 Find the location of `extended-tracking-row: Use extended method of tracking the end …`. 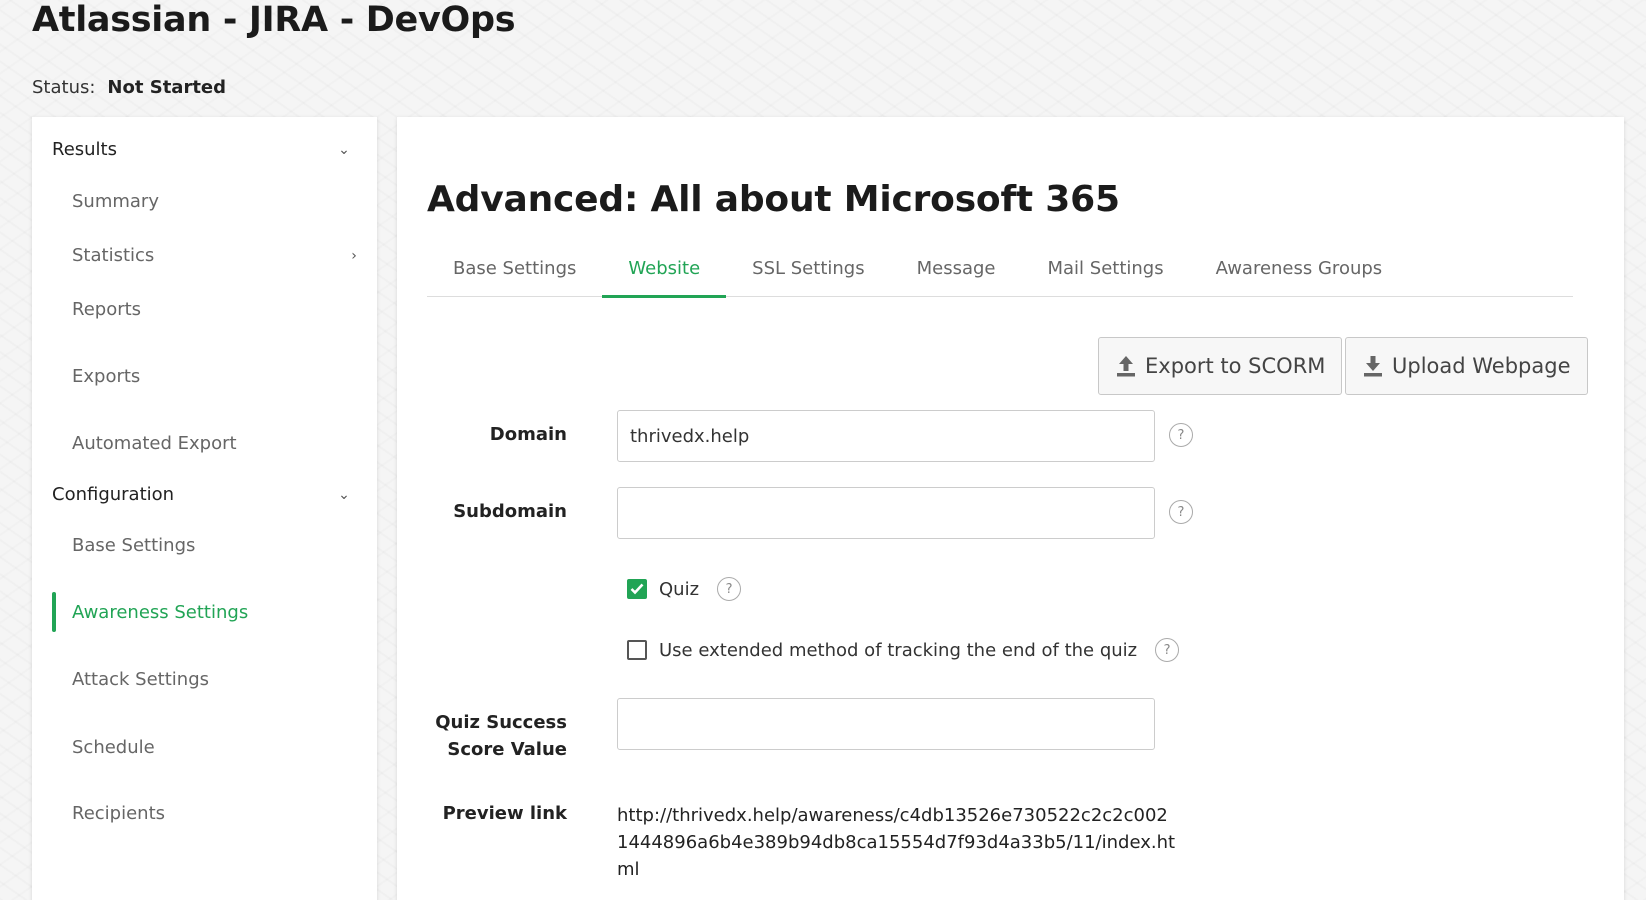

extended-tracking-row: Use extended method of tracking the end … is located at coordinates (903, 650).